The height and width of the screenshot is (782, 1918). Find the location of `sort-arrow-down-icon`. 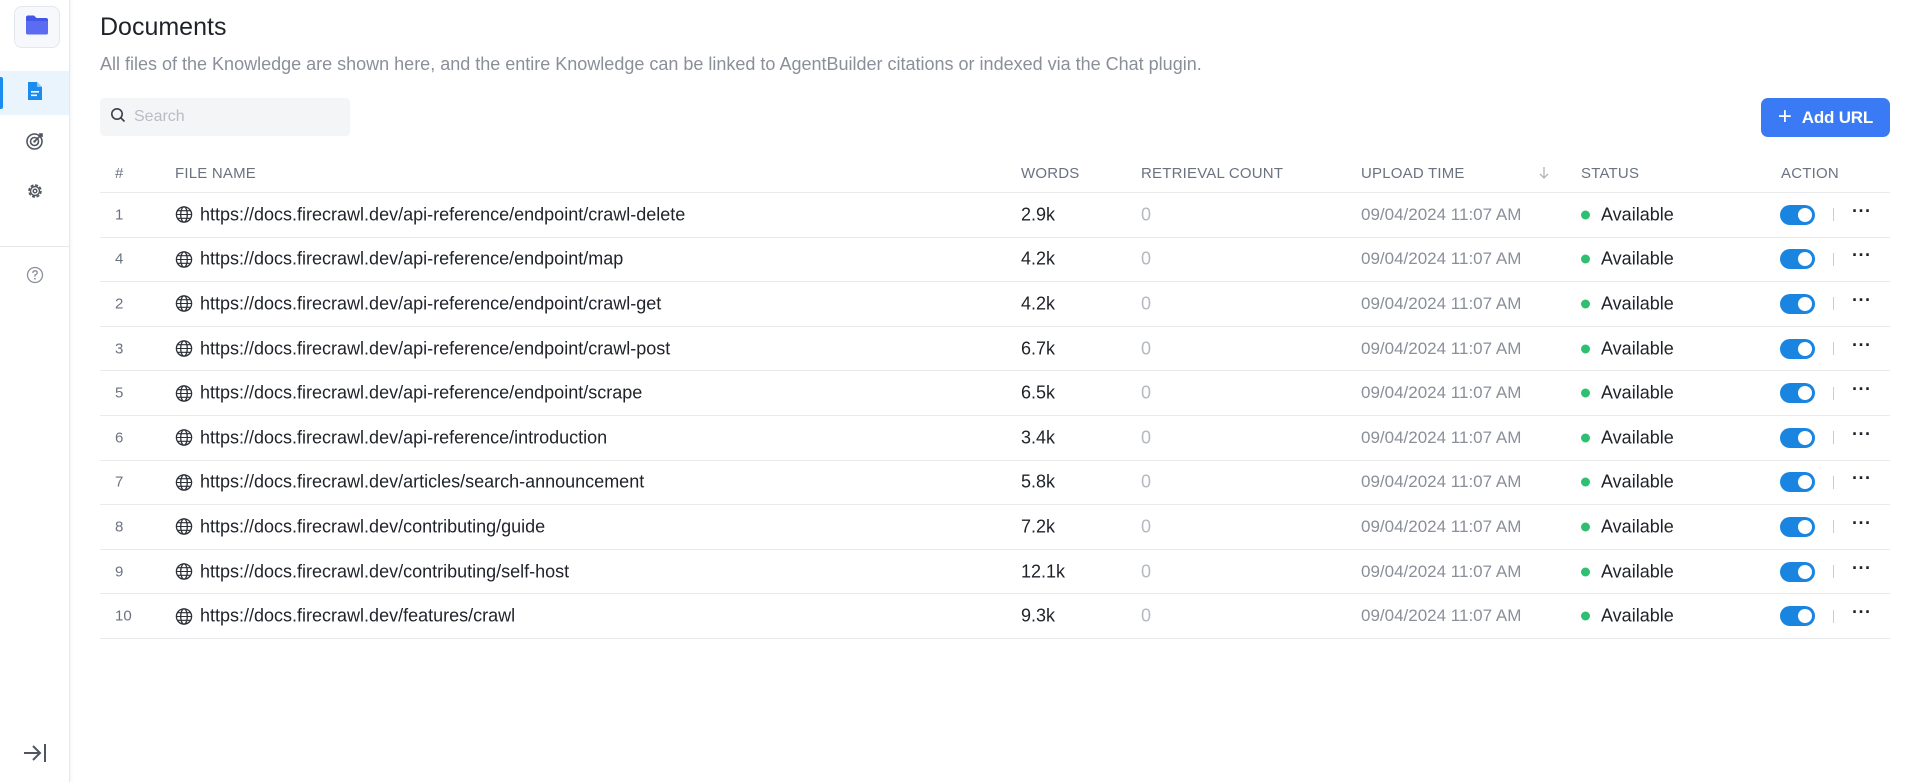

sort-arrow-down-icon is located at coordinates (1544, 175).